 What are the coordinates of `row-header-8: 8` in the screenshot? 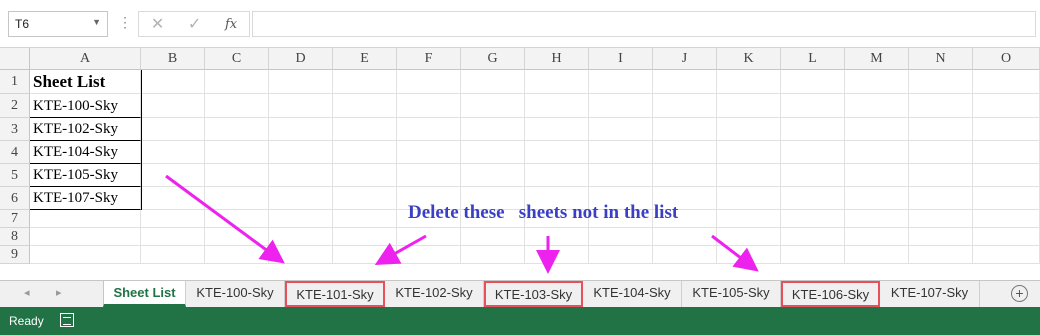 It's located at (15, 237).